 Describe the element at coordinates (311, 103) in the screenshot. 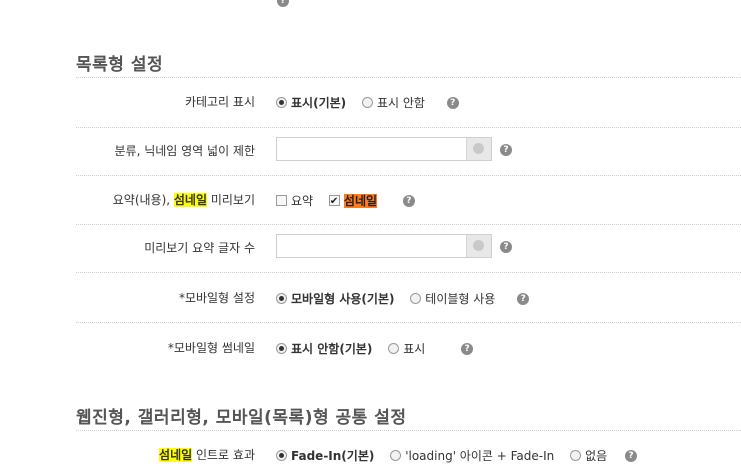

I see `radio-category-show: 표시(기본)` at that location.